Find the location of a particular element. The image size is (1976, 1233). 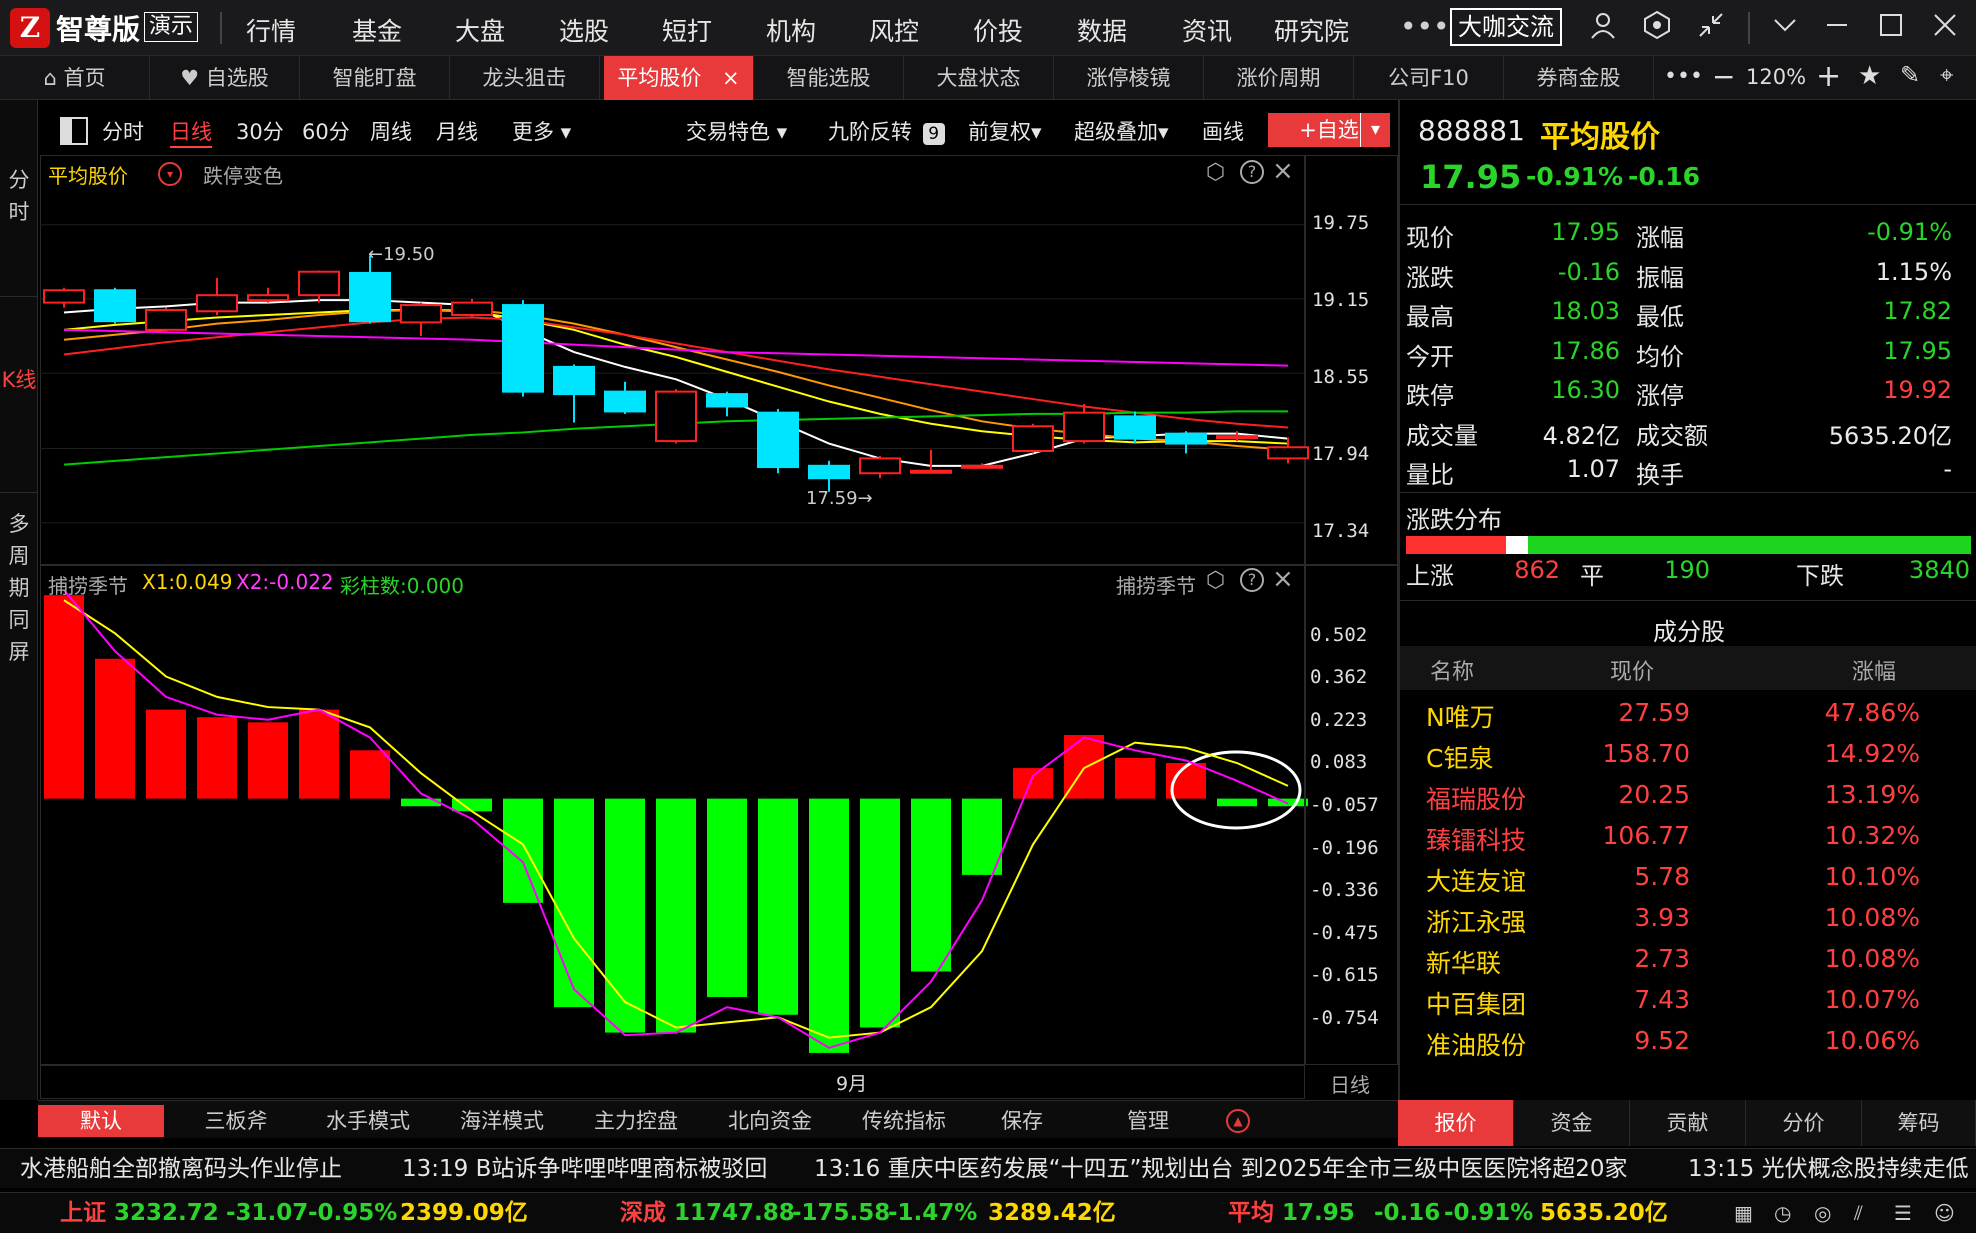

constituent-name: 准油股份 is located at coordinates (1476, 1045).